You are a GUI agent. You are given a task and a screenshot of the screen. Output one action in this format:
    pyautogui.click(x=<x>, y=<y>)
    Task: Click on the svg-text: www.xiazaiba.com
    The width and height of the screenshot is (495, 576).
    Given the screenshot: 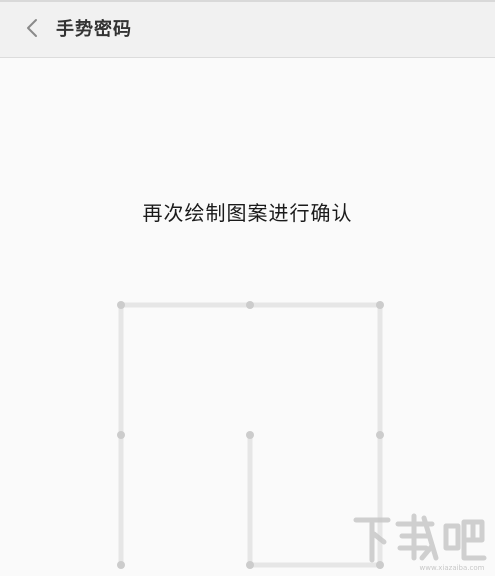 What is the action you would take?
    pyautogui.click(x=452, y=568)
    